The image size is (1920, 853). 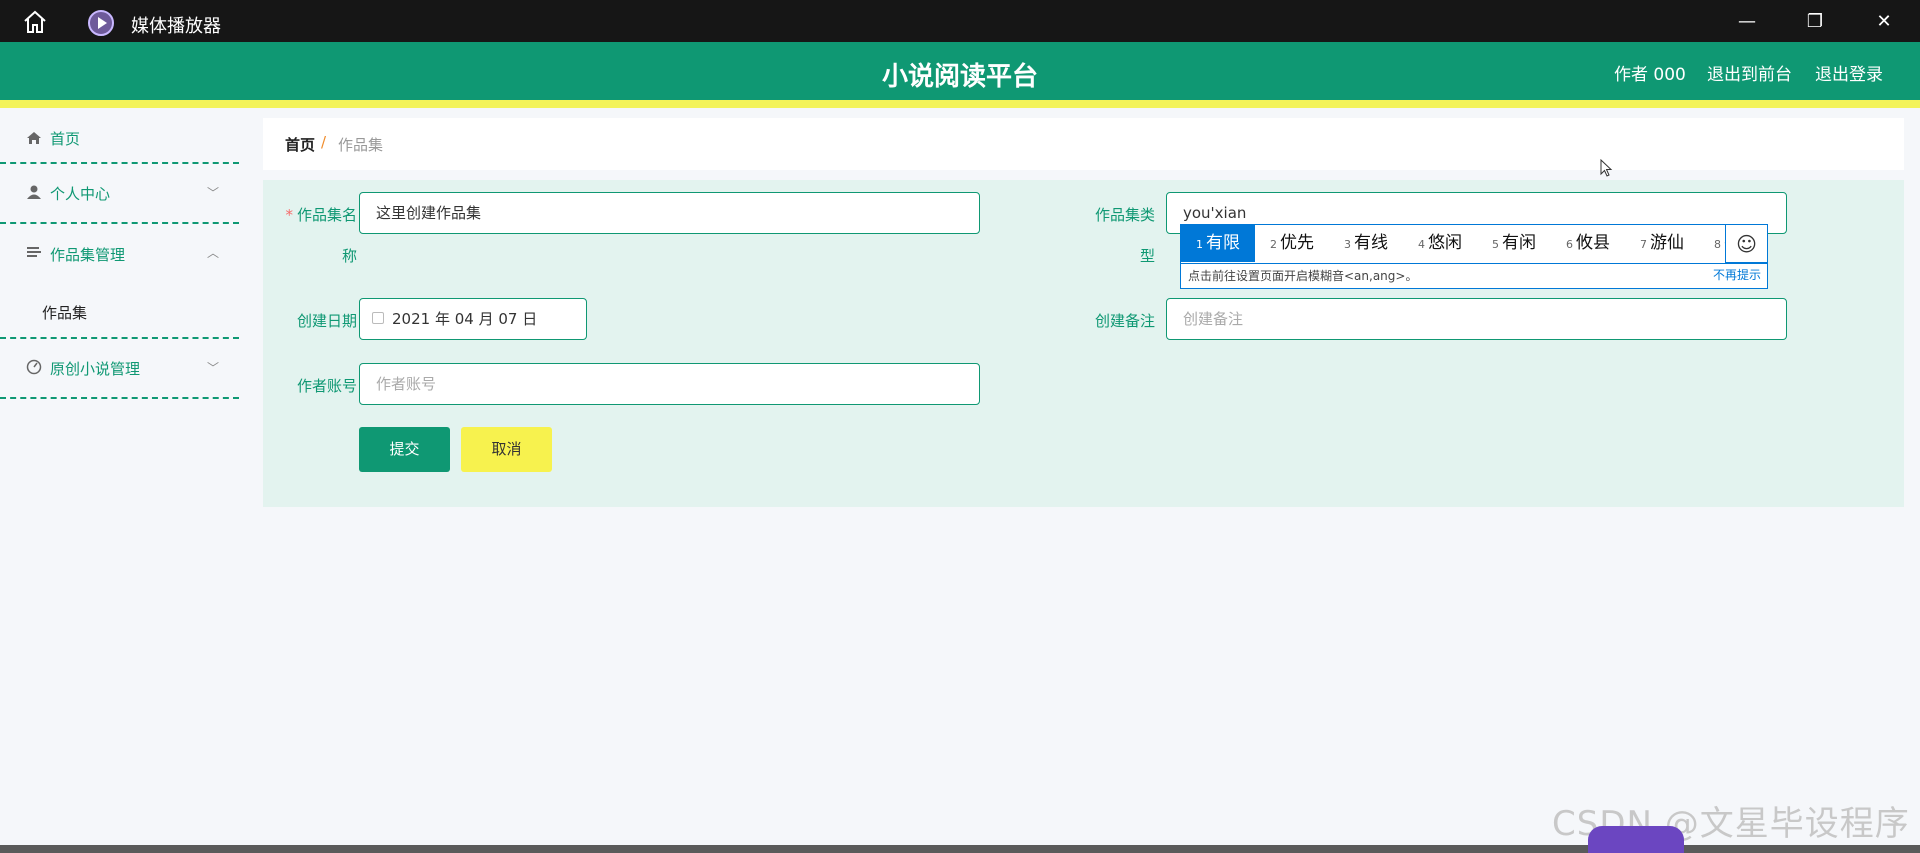 What do you see at coordinates (1495, 244) in the screenshot?
I see `ime-candidate-number: 5` at bounding box center [1495, 244].